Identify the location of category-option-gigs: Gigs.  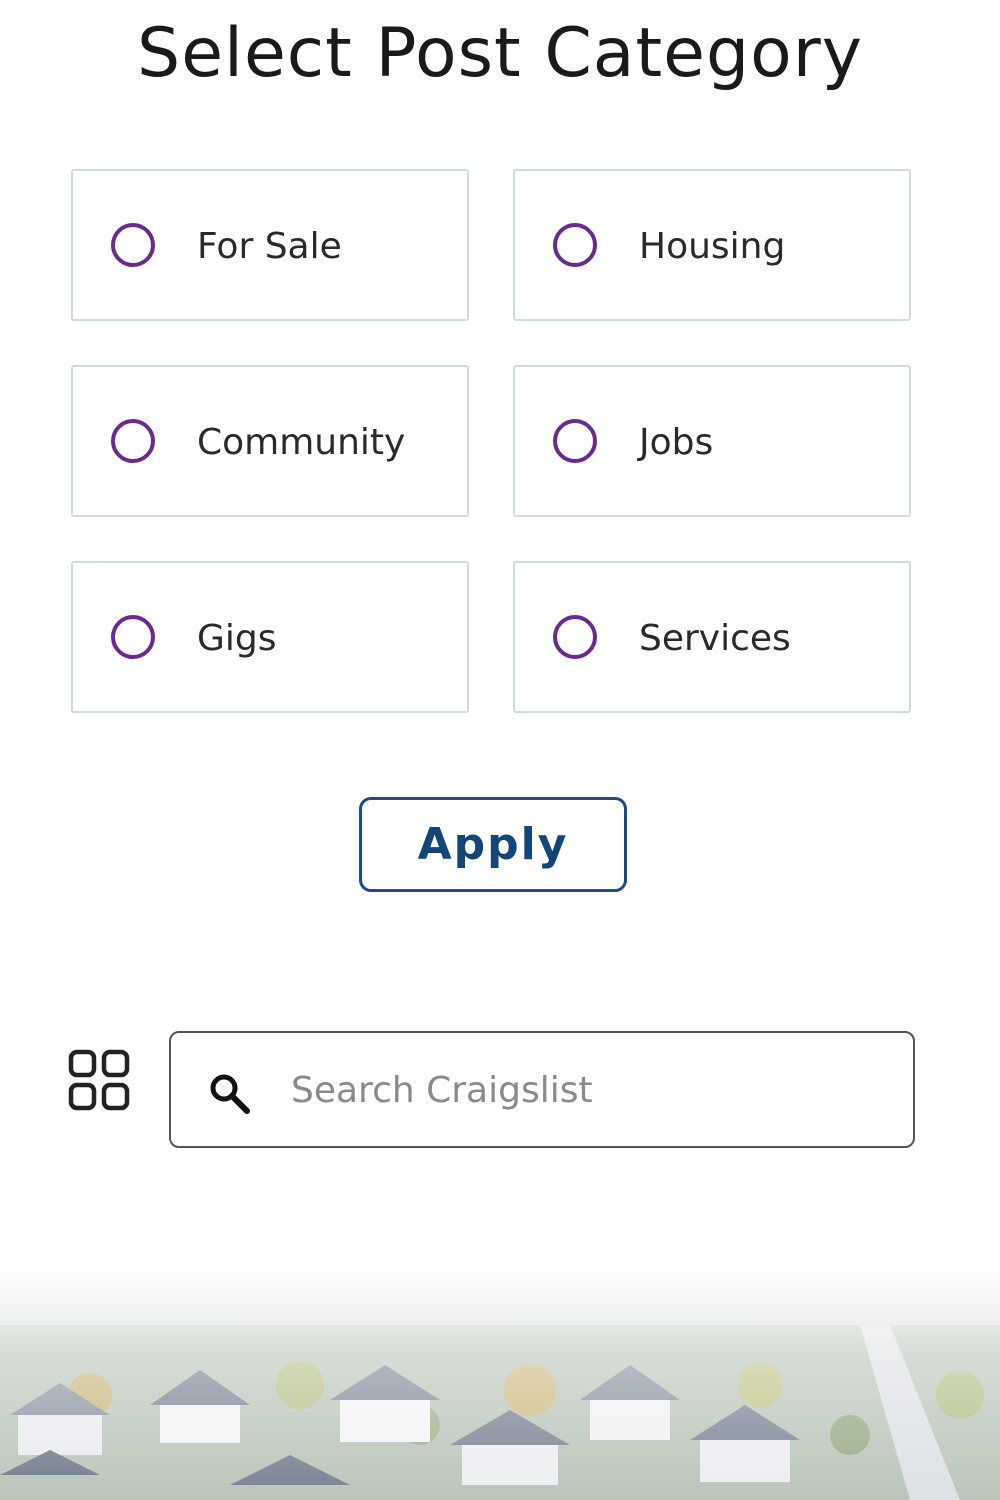
(270, 637).